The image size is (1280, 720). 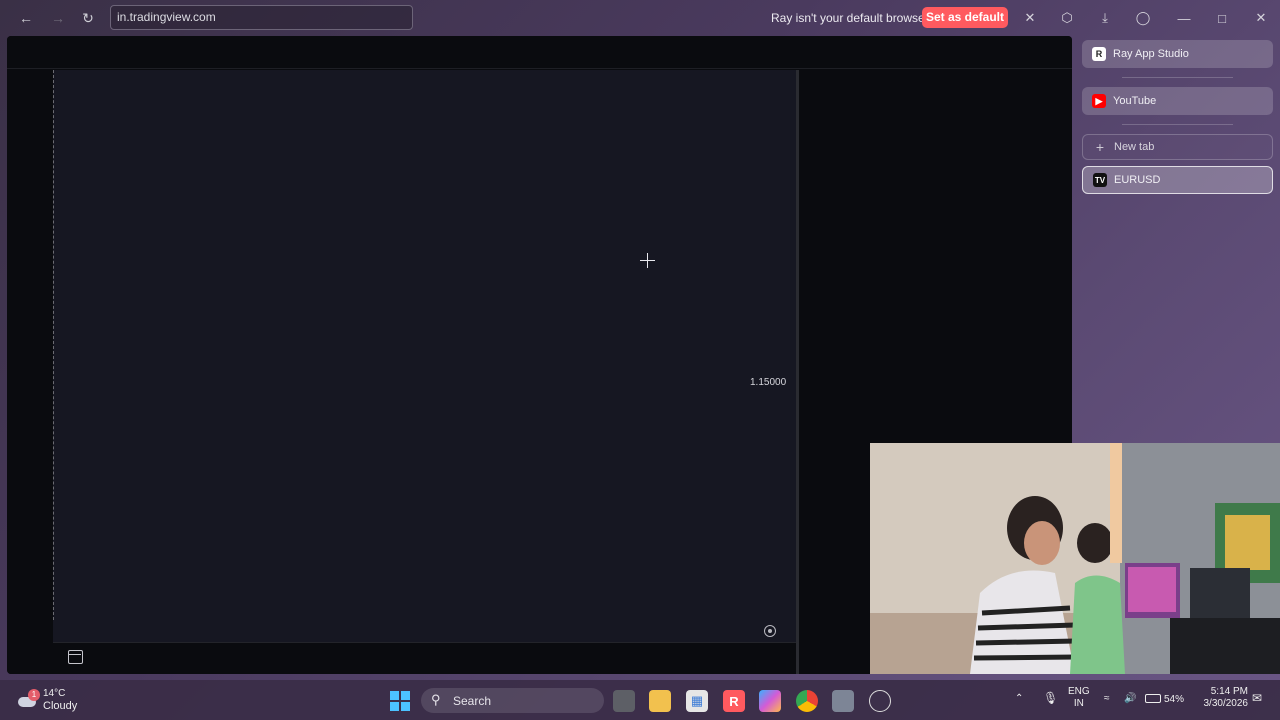 I want to click on battery-icon, so click(x=1153, y=698).